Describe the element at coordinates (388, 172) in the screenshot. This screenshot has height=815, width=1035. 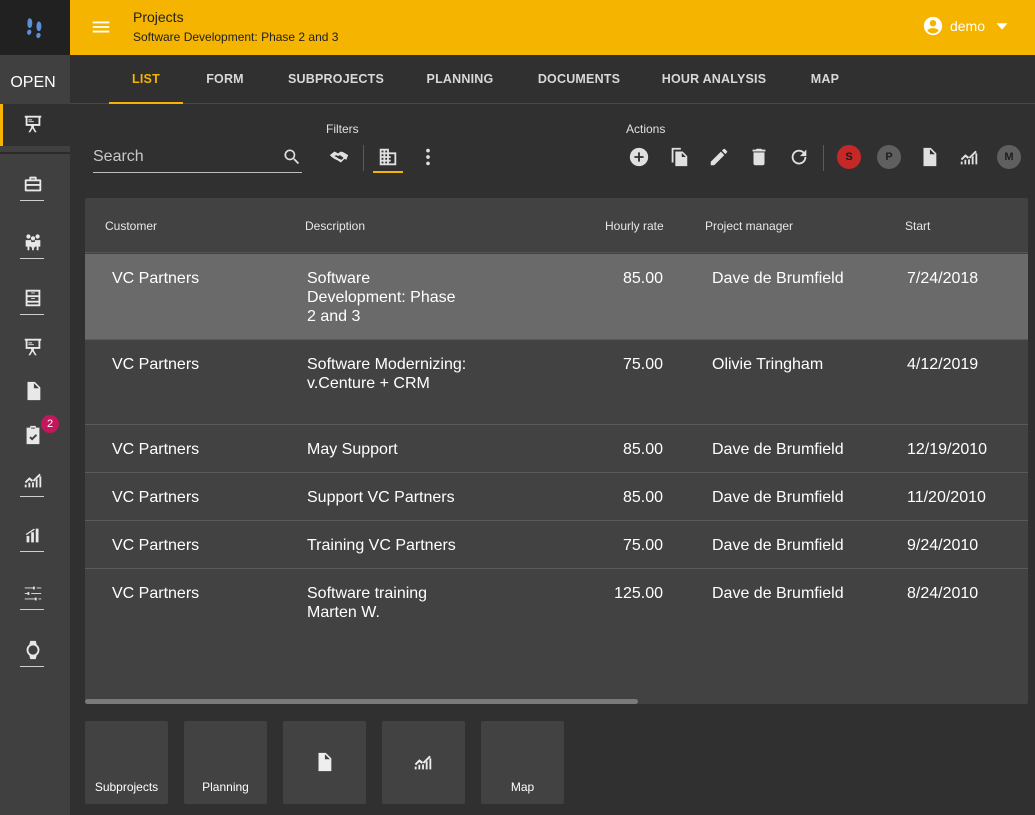
I see `filter-active-underline` at that location.